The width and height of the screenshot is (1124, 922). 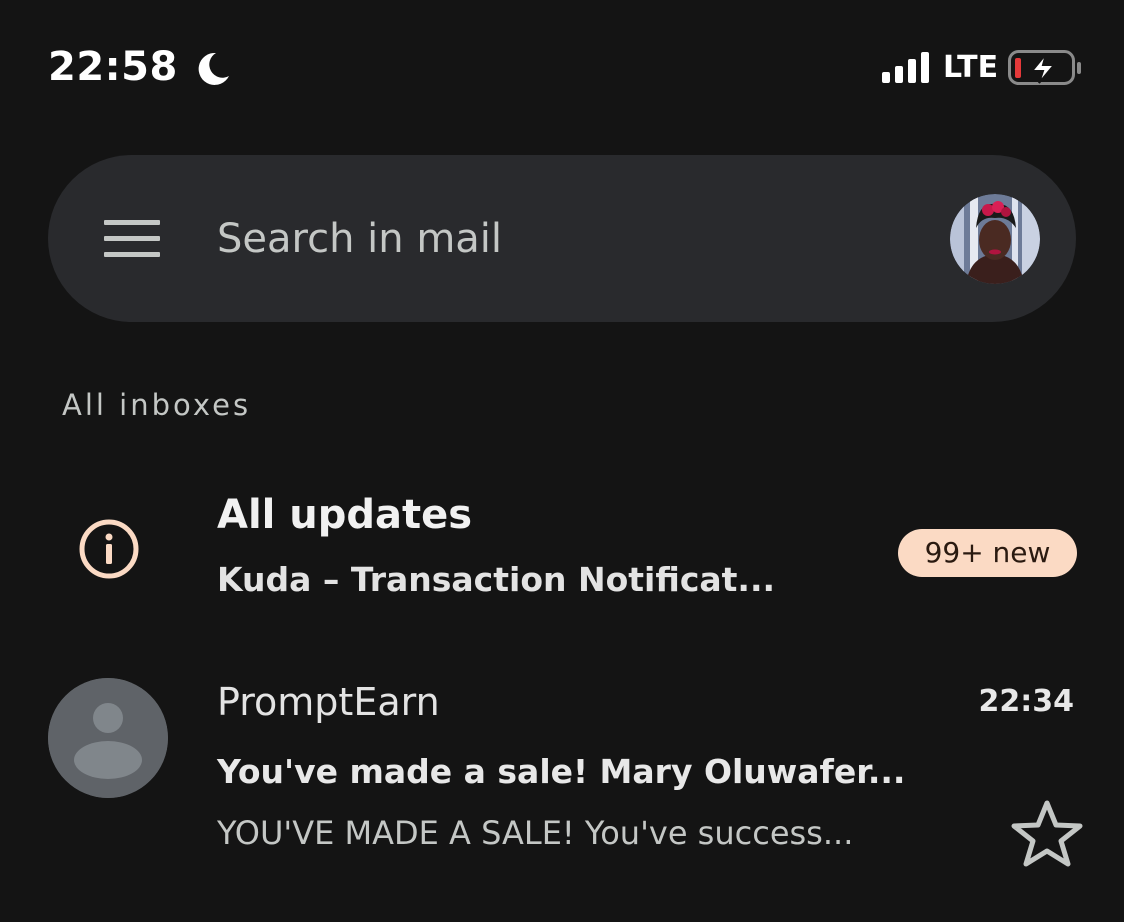 What do you see at coordinates (132, 239) in the screenshot?
I see `menu-icon` at bounding box center [132, 239].